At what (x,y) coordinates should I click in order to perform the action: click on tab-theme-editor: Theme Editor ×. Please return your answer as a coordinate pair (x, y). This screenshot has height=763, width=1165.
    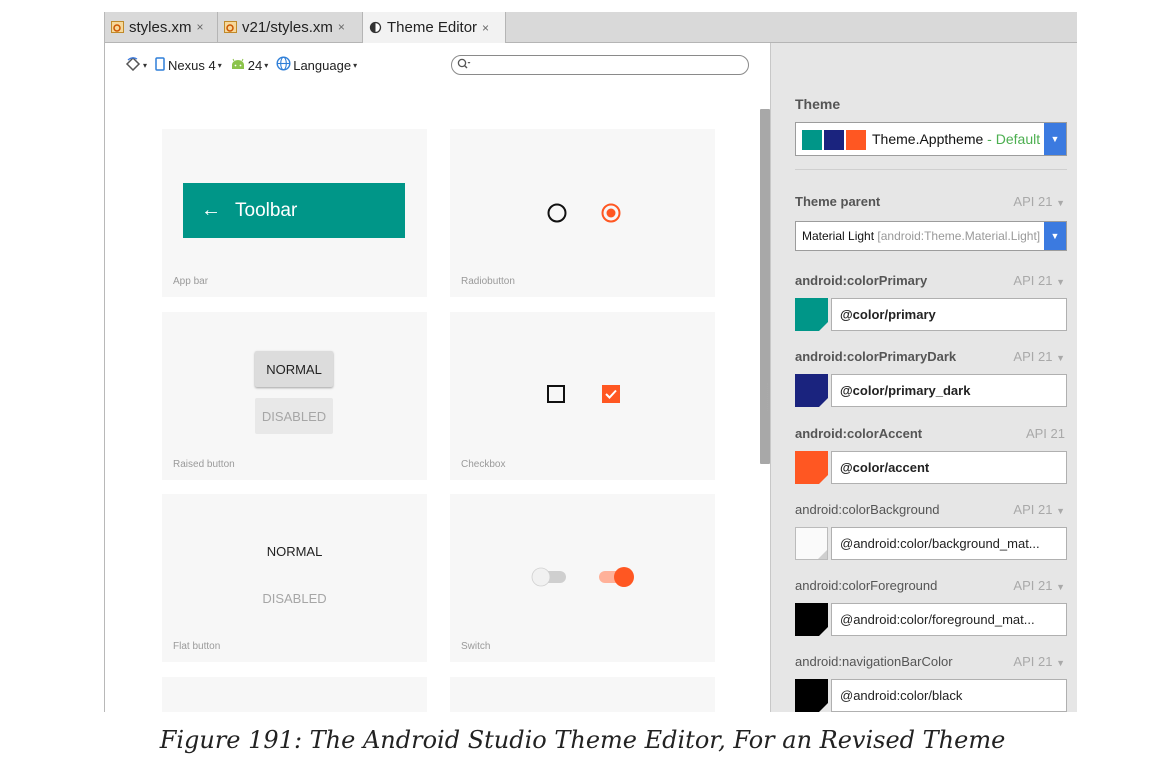
    Looking at the image, I should click on (434, 27).